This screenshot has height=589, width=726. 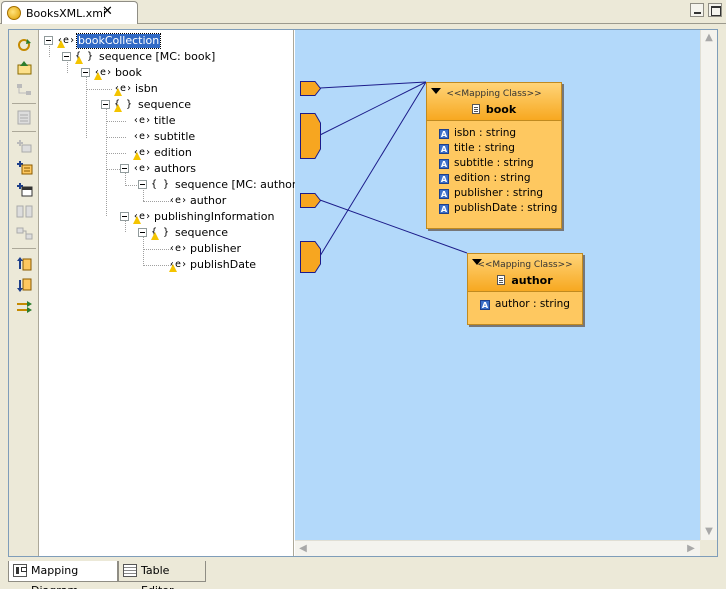 What do you see at coordinates (24, 45) in the screenshot?
I see `refresh-icon` at bounding box center [24, 45].